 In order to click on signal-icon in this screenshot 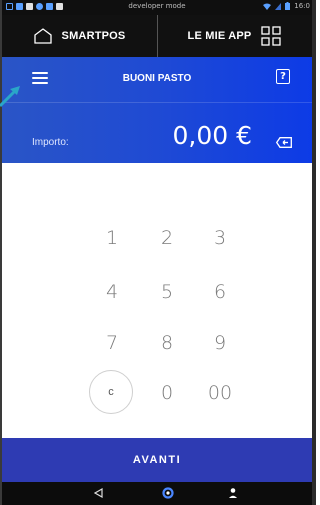, I will do `click(278, 6)`.